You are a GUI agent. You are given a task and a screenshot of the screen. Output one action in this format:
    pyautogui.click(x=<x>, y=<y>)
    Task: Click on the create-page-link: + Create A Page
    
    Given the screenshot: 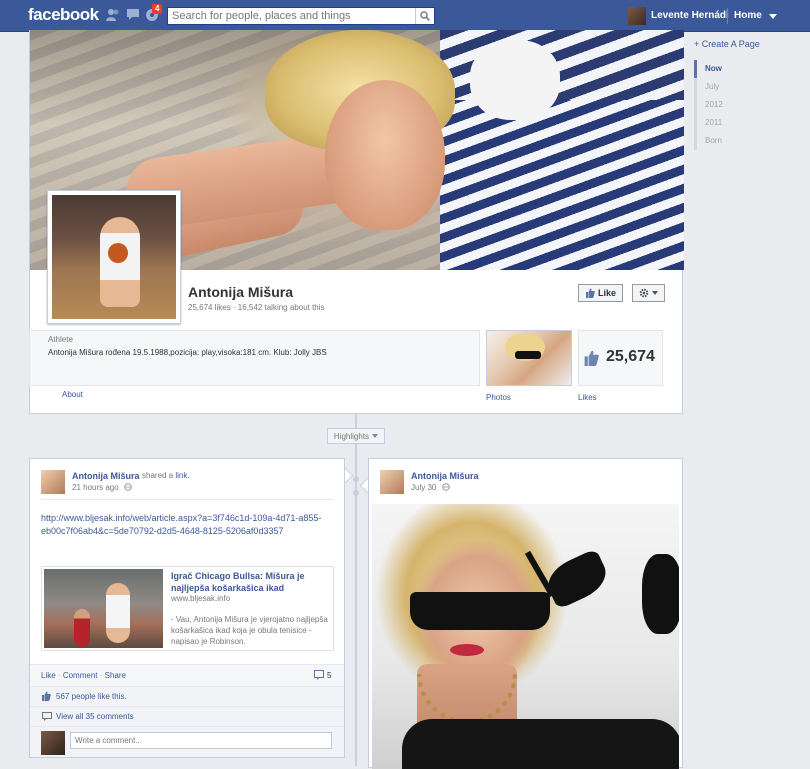 What is the action you would take?
    pyautogui.click(x=727, y=44)
    